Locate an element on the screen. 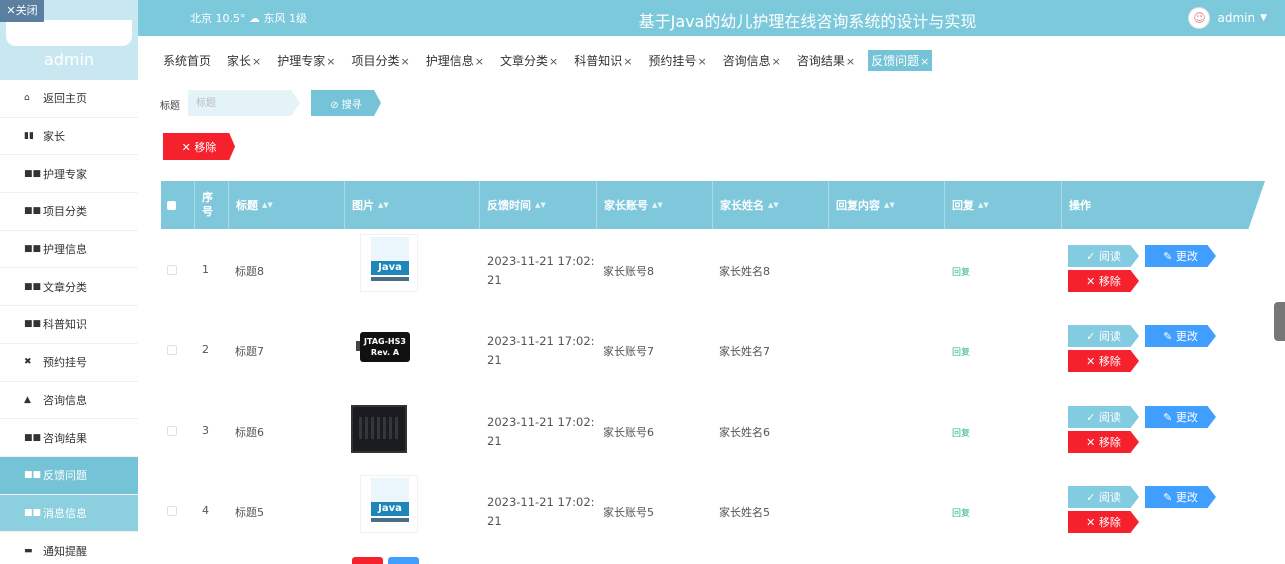 This screenshot has height=564, width=1285. sidebar-item-consult-results: ■■ 咨询结果 is located at coordinates (69, 438).